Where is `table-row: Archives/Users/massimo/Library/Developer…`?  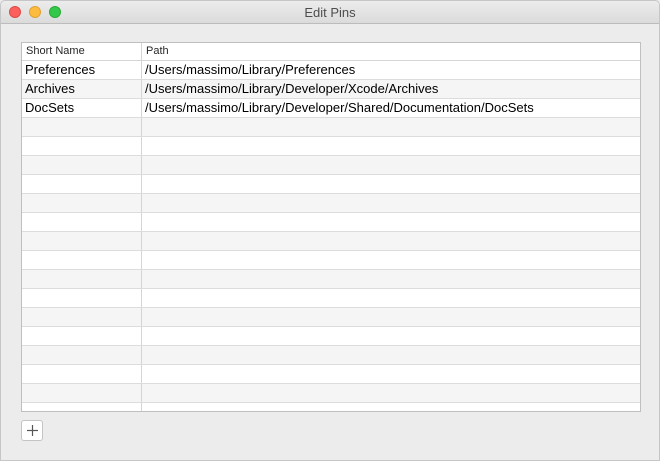
table-row: Archives/Users/massimo/Library/Developer… is located at coordinates (331, 89).